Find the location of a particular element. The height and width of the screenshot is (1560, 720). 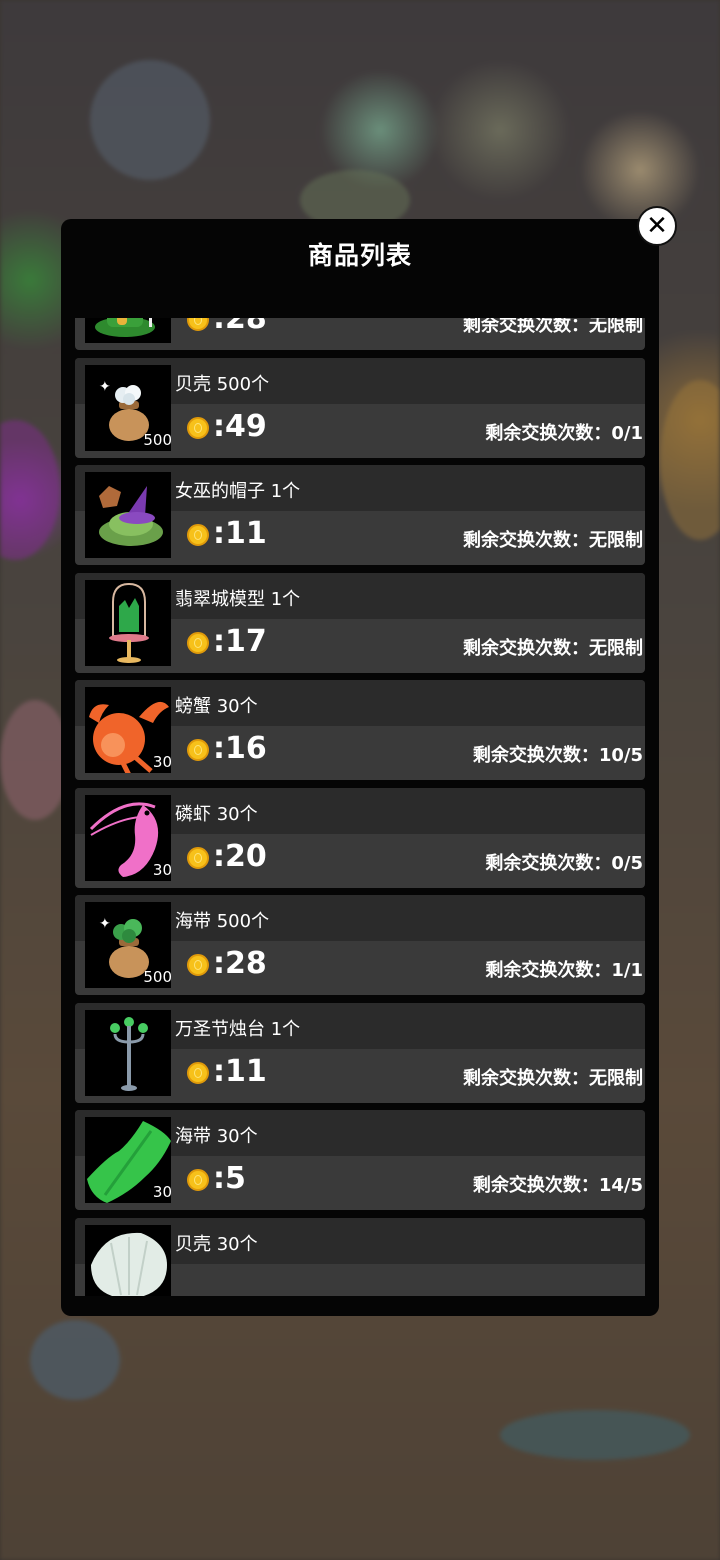

list-item: 女巫的帽子 1个 :11 剩余交换次数：无限制 is located at coordinates (360, 515).